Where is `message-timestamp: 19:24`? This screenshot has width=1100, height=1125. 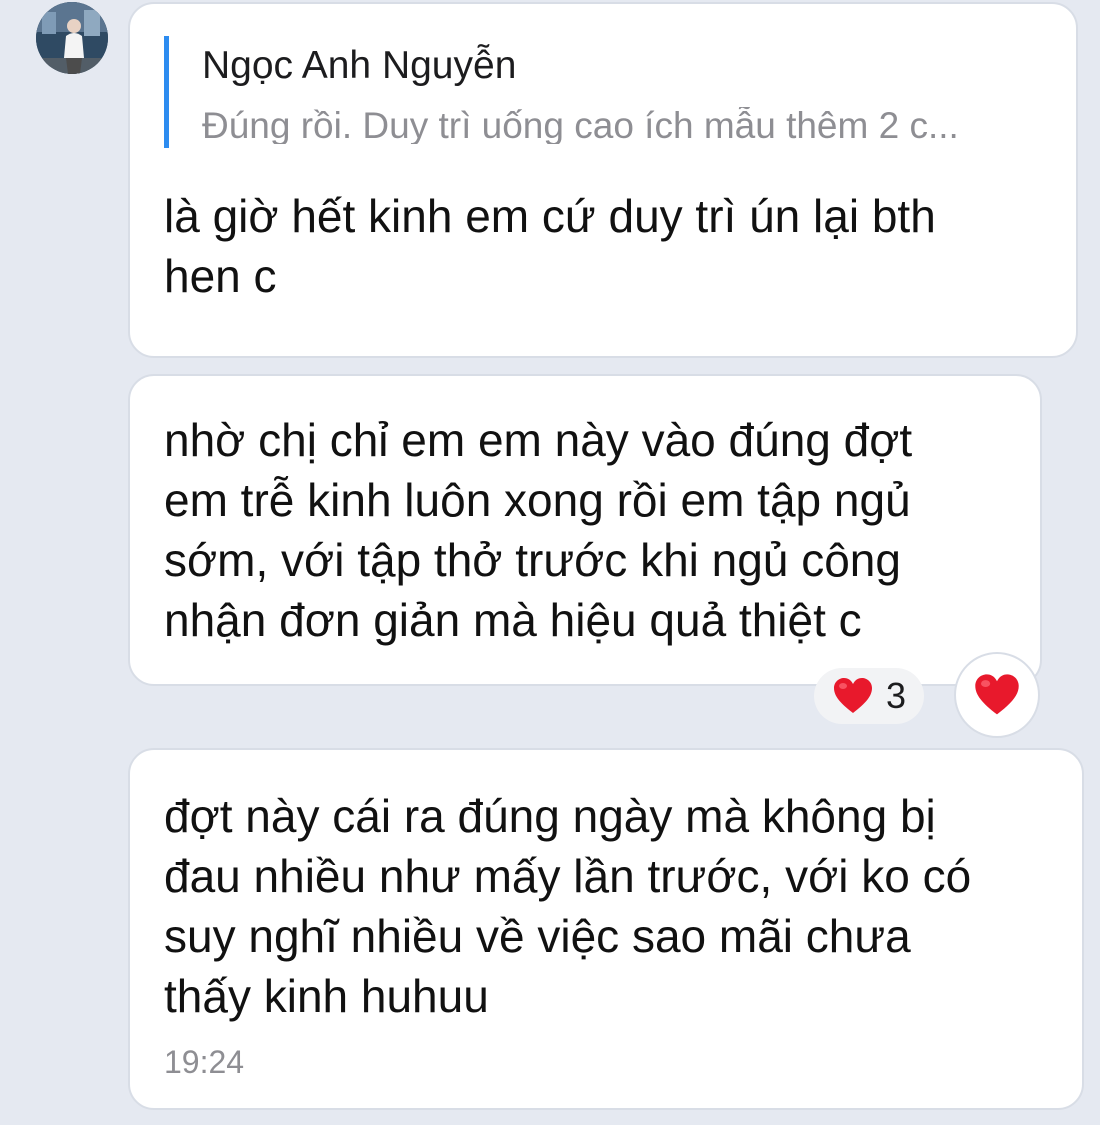
message-timestamp: 19:24 is located at coordinates (204, 1062).